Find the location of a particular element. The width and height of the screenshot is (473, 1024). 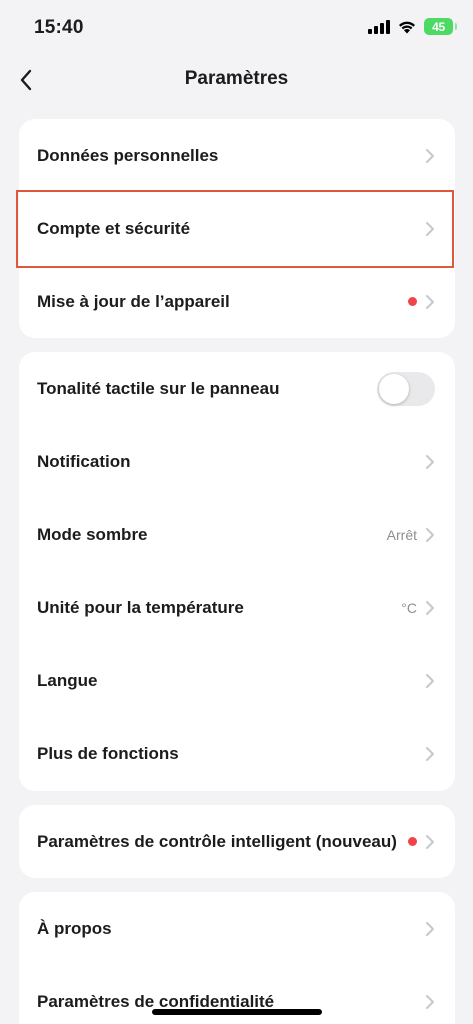

row-notification: Notification is located at coordinates (237, 461).